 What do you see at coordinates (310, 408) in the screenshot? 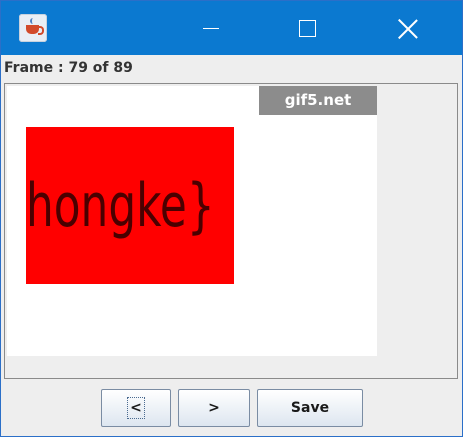
I see `save-button: Save` at bounding box center [310, 408].